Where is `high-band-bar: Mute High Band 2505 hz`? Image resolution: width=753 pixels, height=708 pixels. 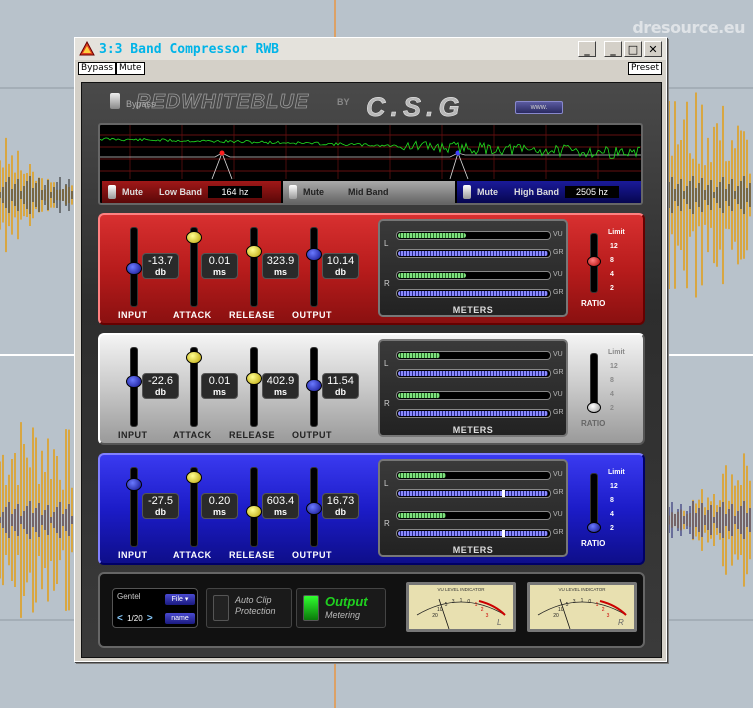
high-band-bar: Mute High Band 2505 hz is located at coordinates (549, 192).